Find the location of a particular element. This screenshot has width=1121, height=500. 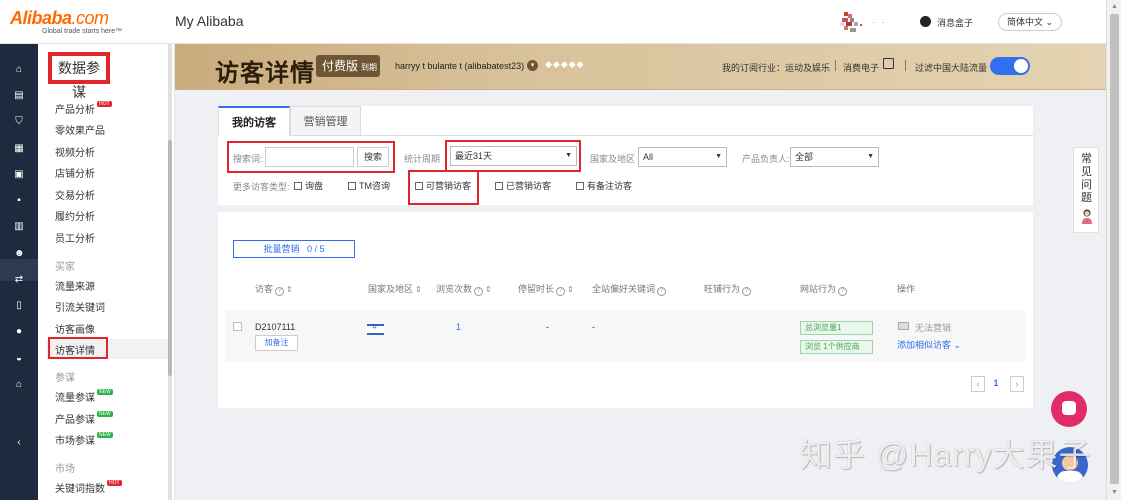

user-avatar-icon is located at coordinates (853, 23).